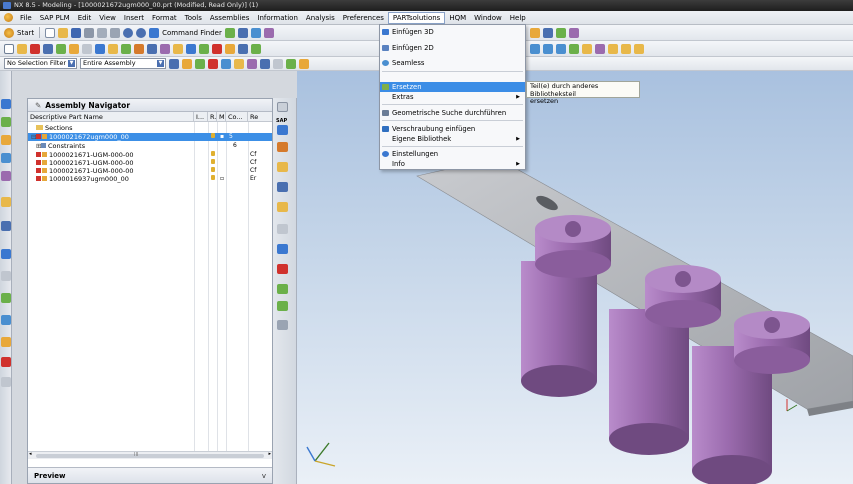  Describe the element at coordinates (304, 63) in the screenshot. I see `bounded-grid-icon` at that location.